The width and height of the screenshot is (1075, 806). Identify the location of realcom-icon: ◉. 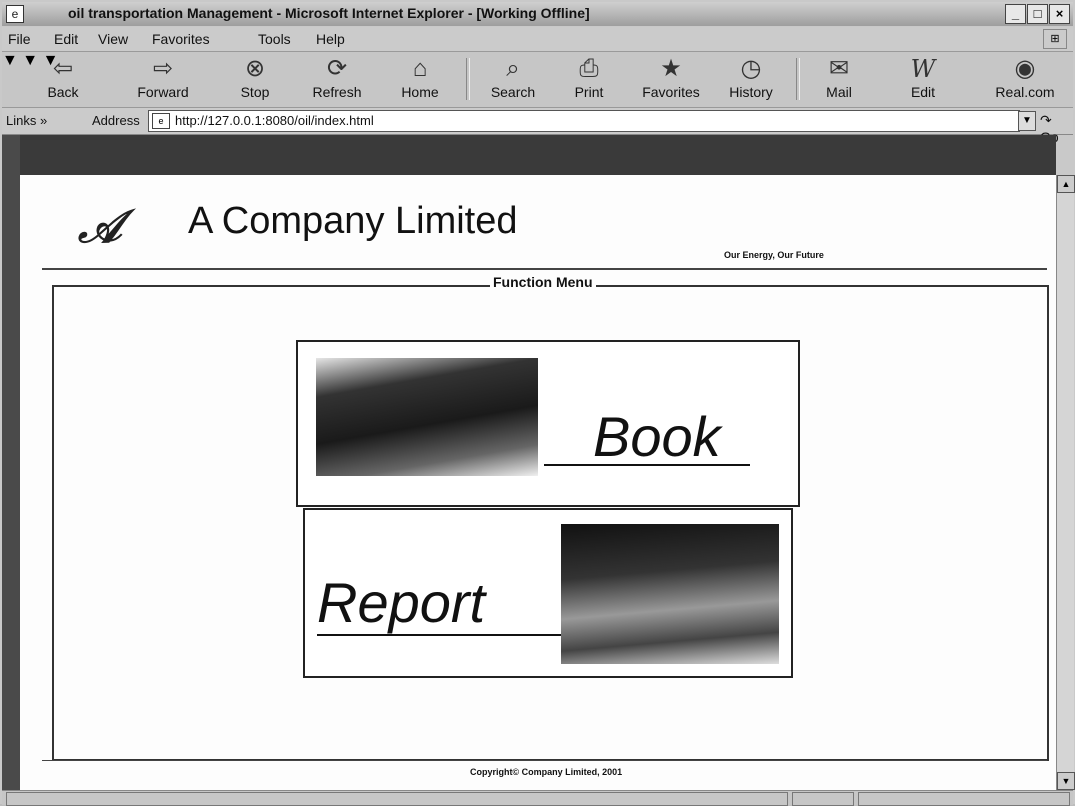
(1025, 68).